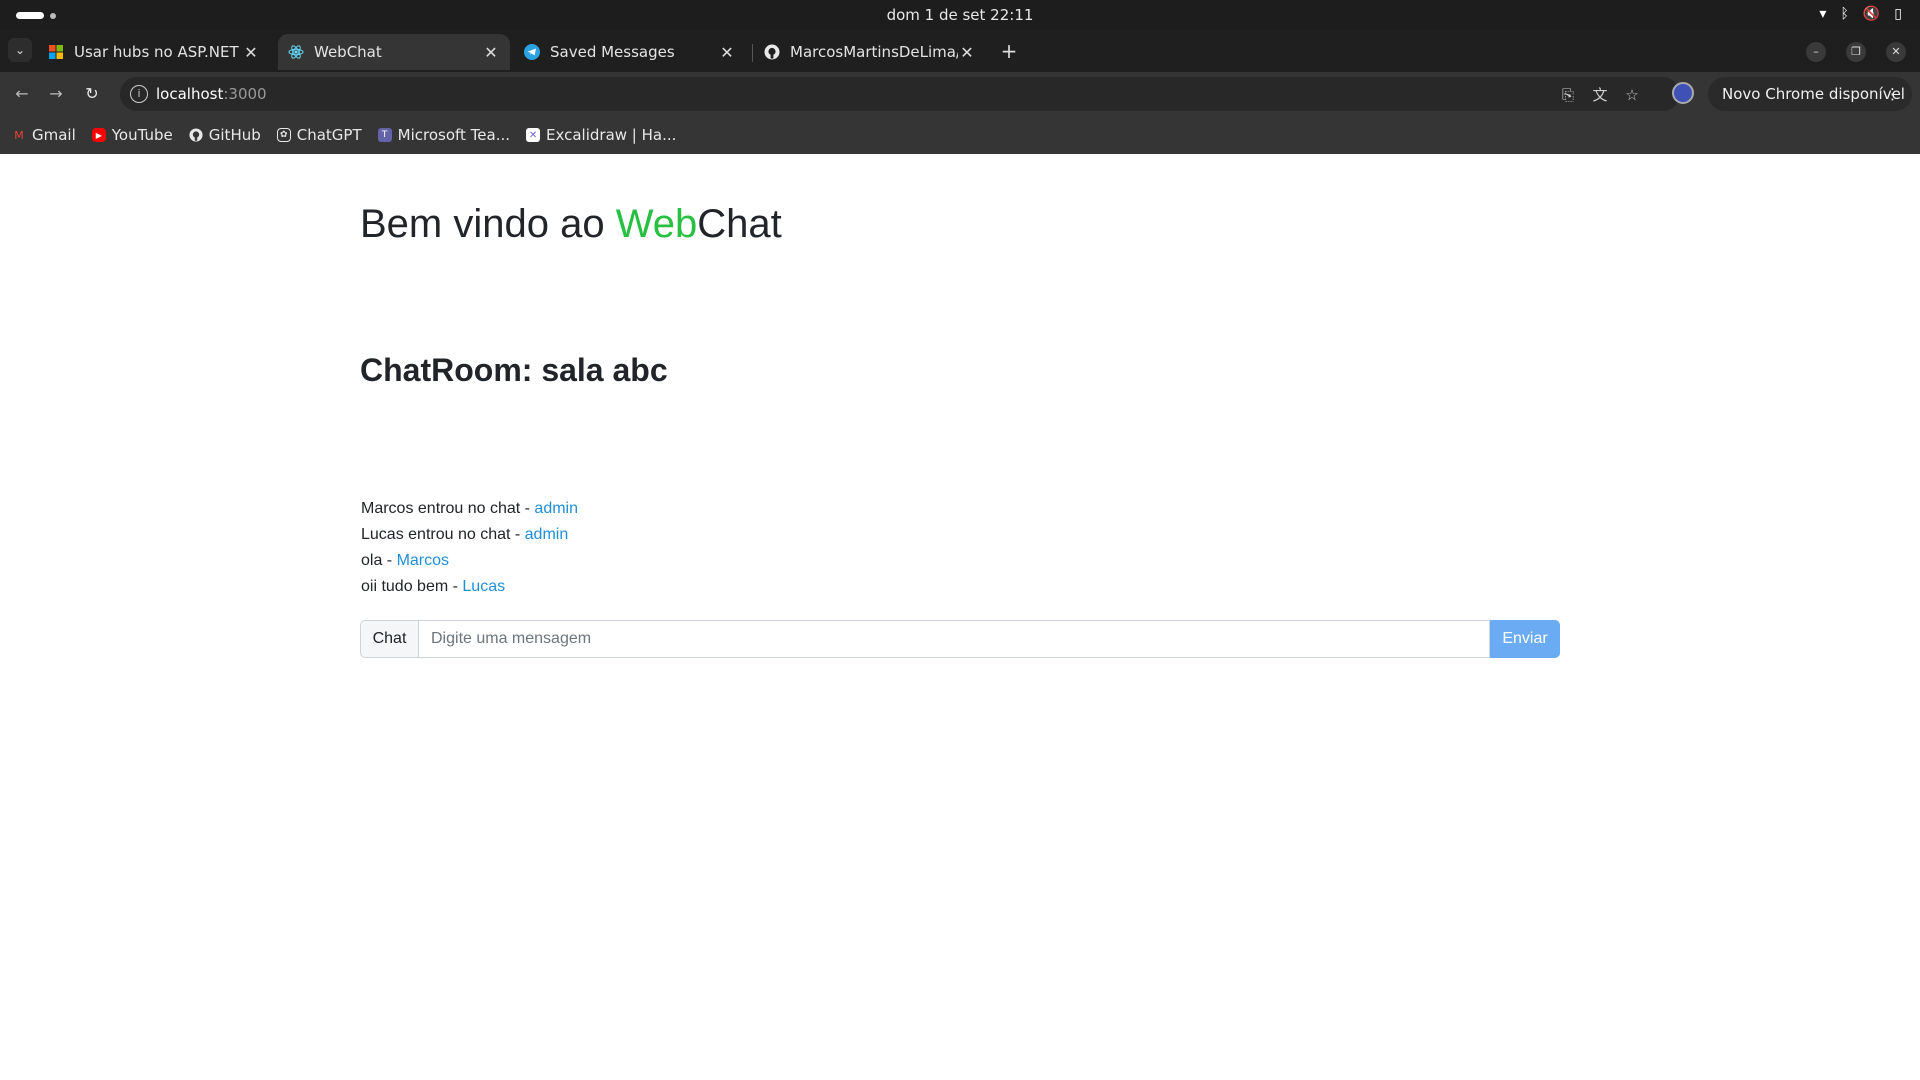 The image size is (1920, 1080). What do you see at coordinates (1871, 14) in the screenshot?
I see `volume-muted-icon: 🔇` at bounding box center [1871, 14].